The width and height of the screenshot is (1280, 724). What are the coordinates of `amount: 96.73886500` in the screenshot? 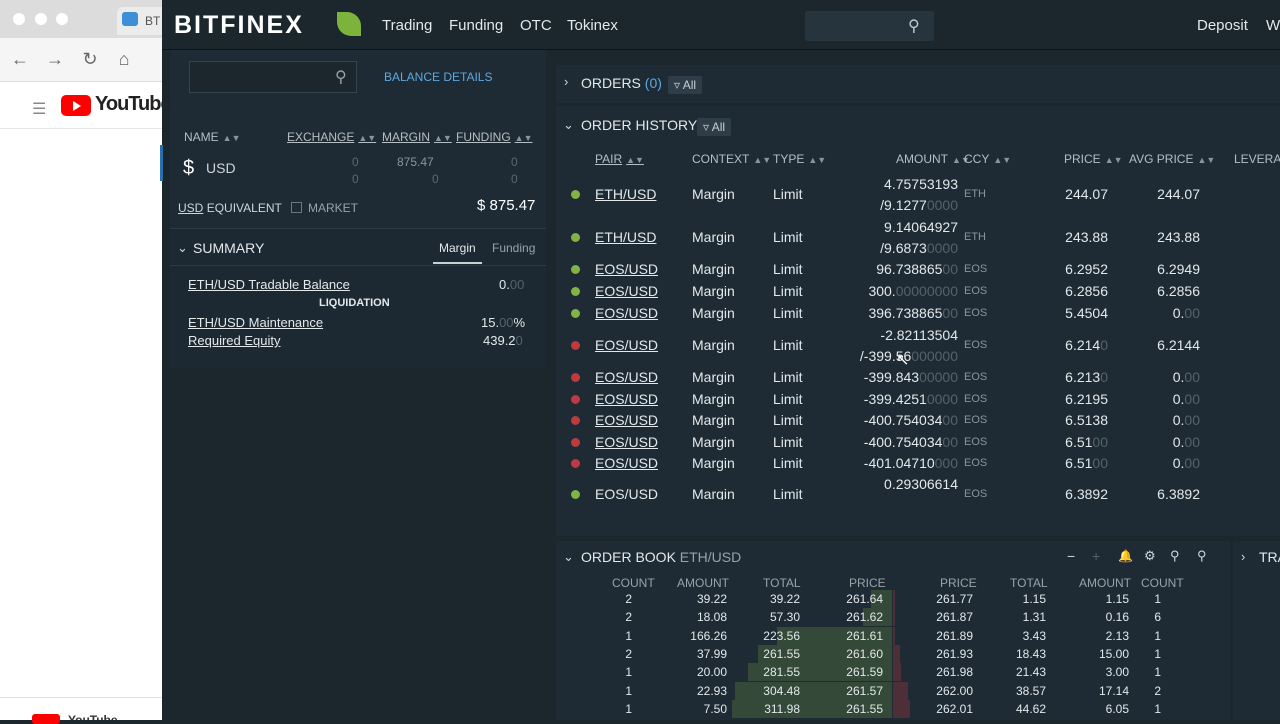 It's located at (917, 269).